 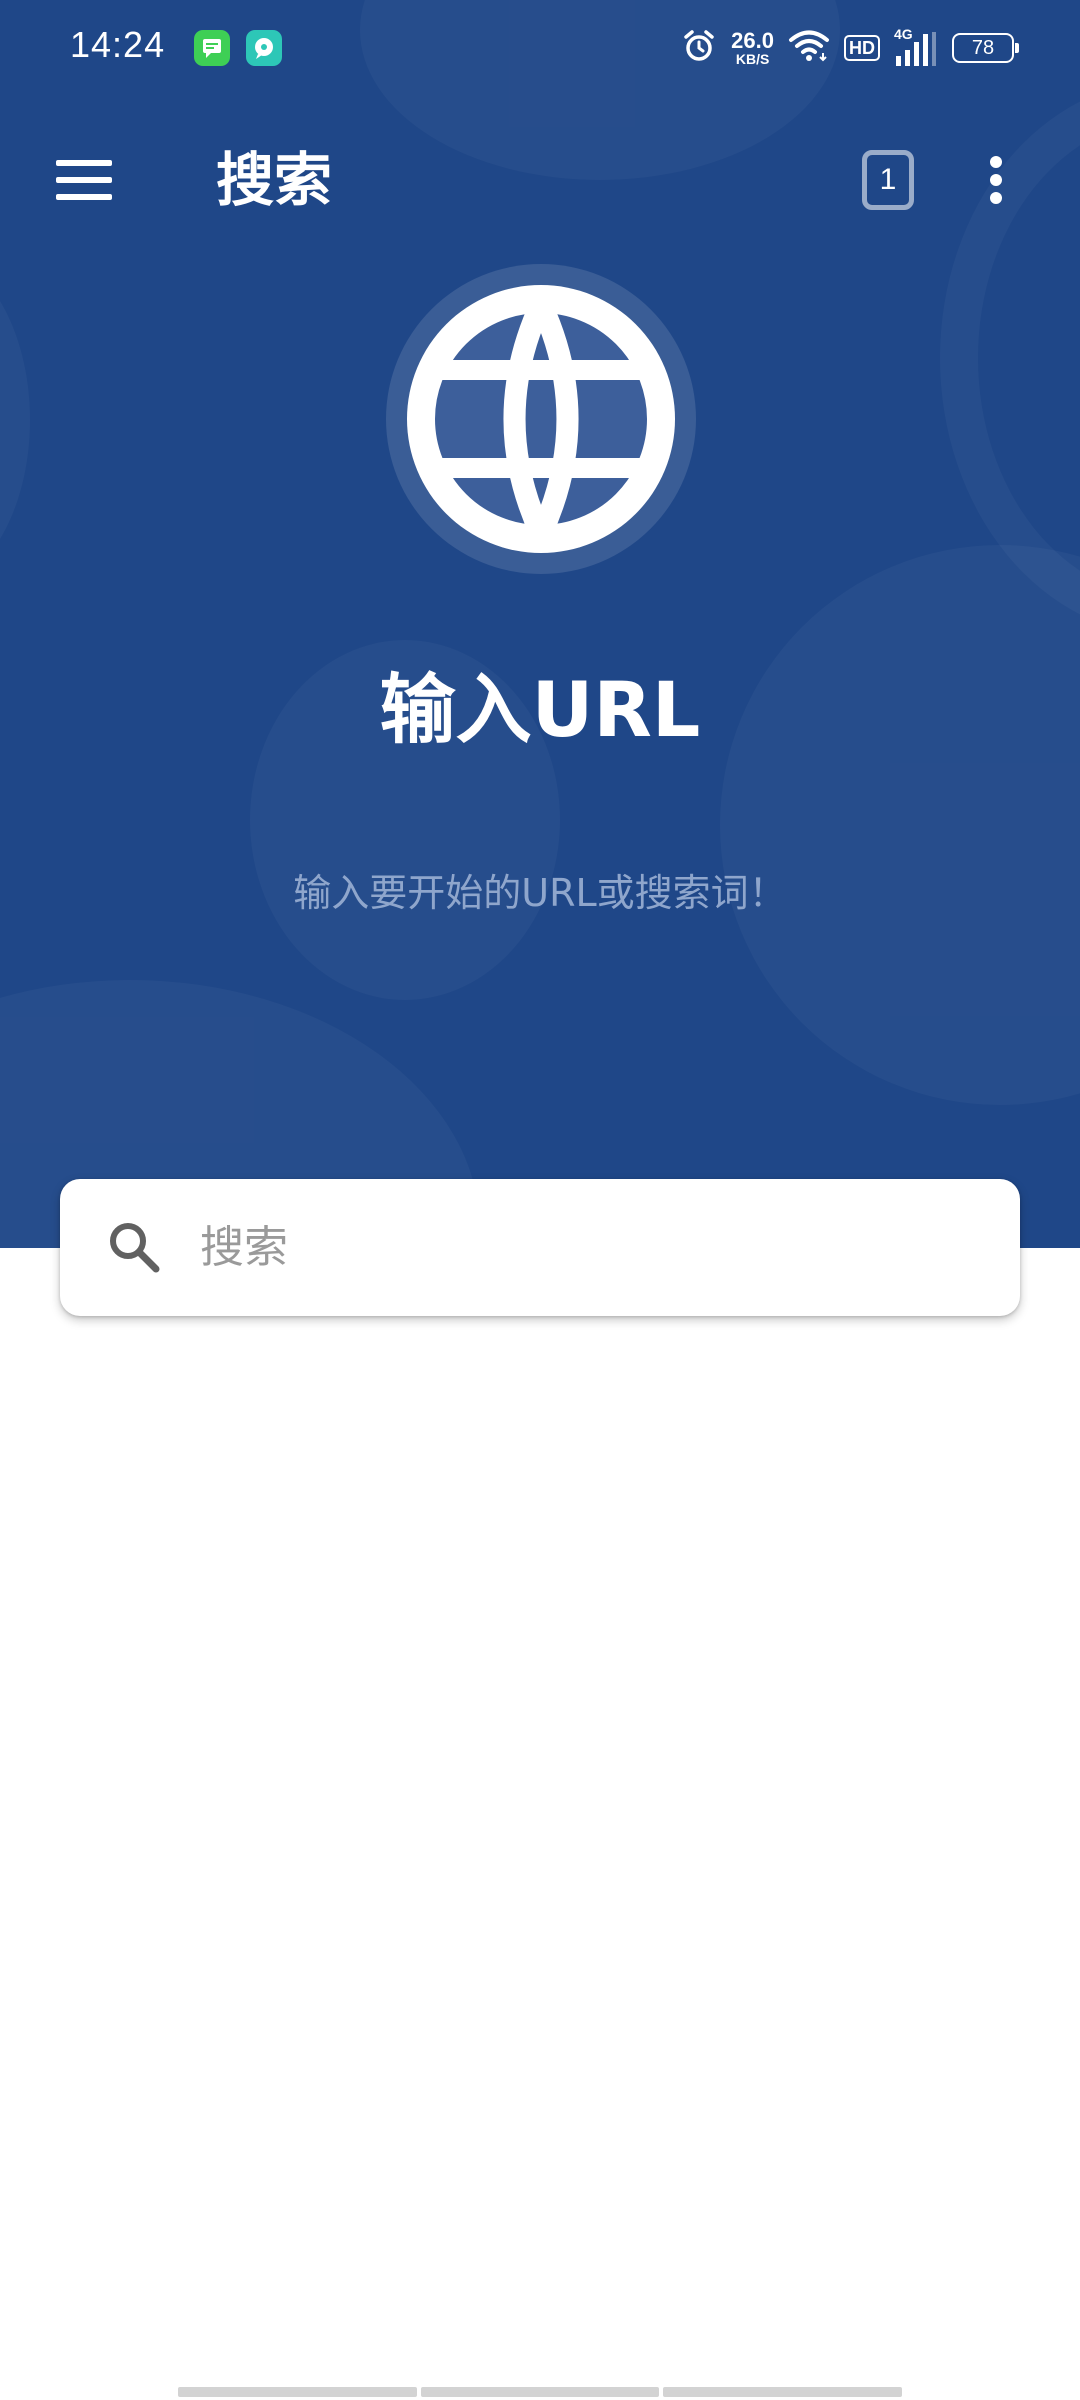 What do you see at coordinates (212, 48) in the screenshot?
I see `messages-app-icon` at bounding box center [212, 48].